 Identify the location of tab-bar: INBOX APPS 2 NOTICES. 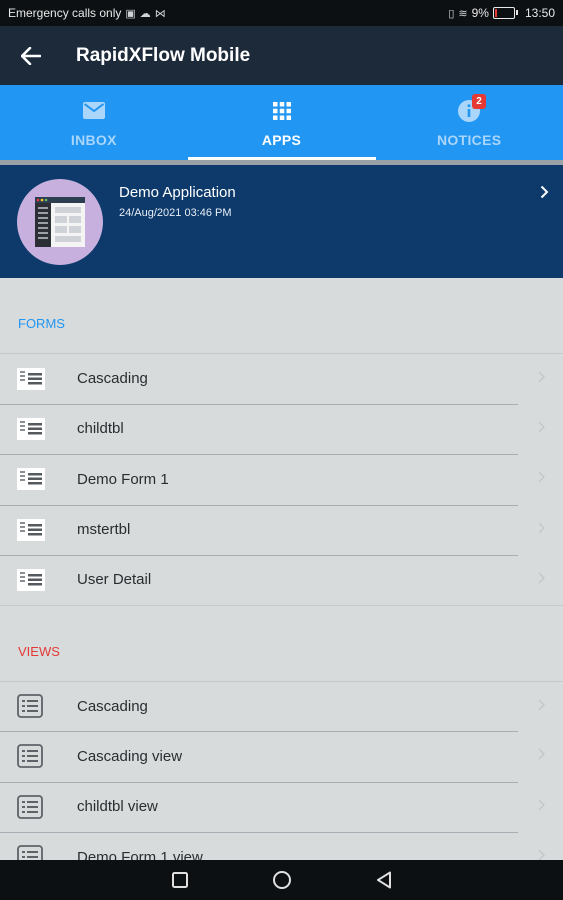
(281, 122).